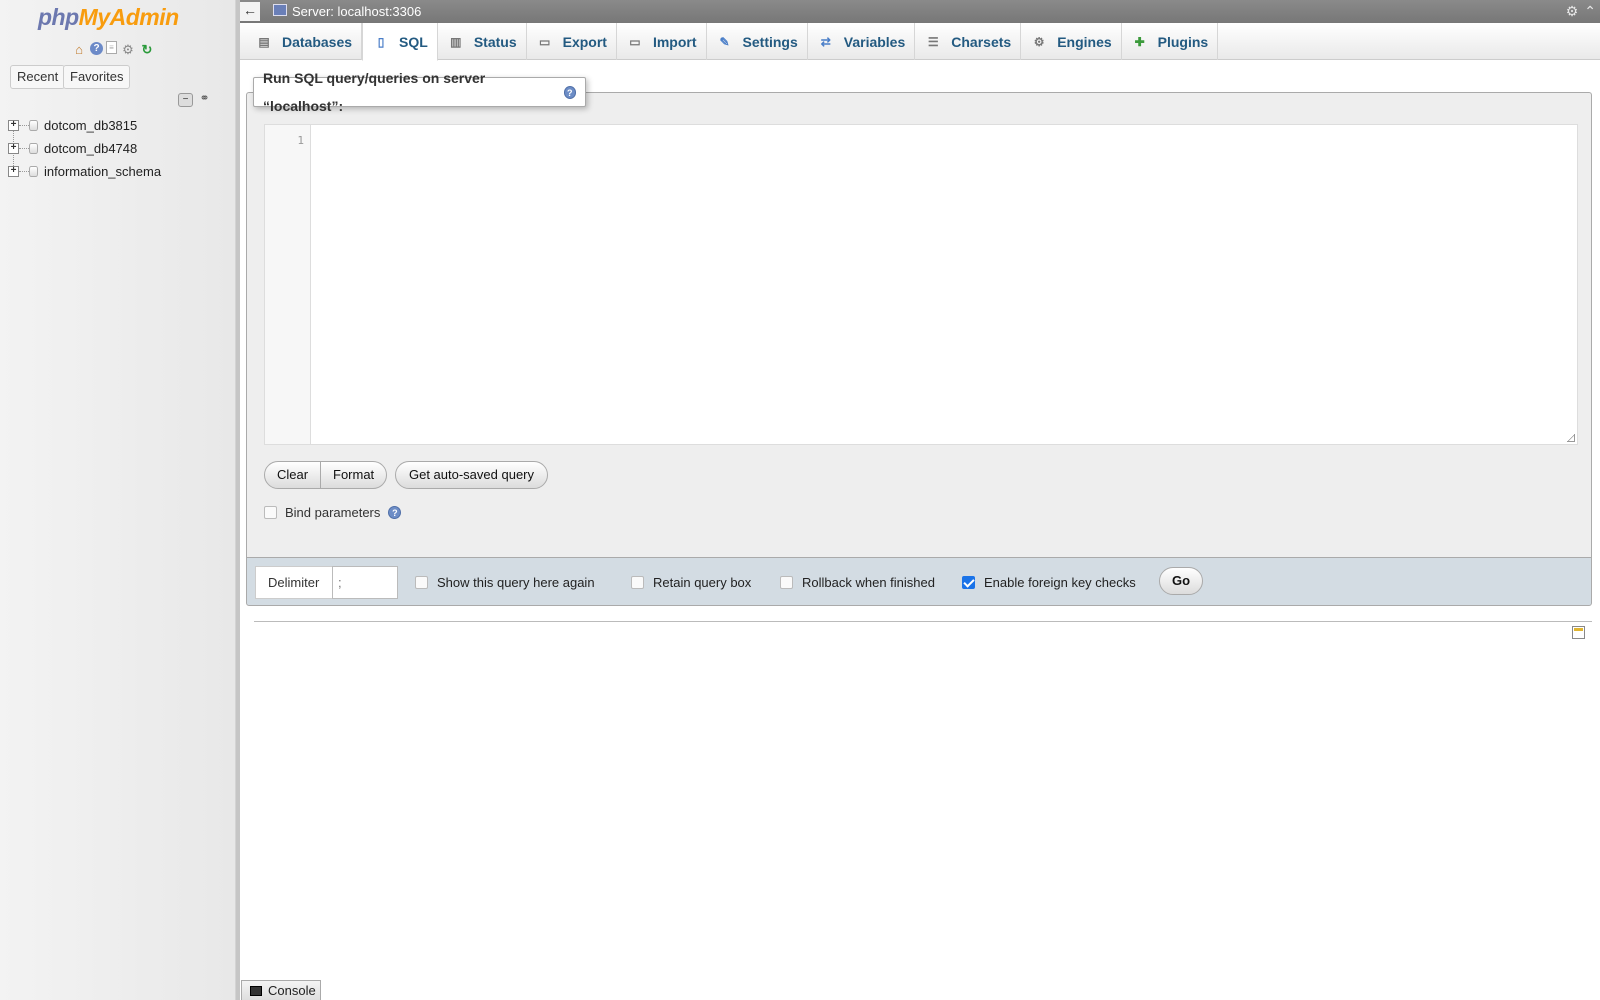 The height and width of the screenshot is (1000, 1600). Describe the element at coordinates (185, 100) in the screenshot. I see `collapse-all-icon: −` at that location.